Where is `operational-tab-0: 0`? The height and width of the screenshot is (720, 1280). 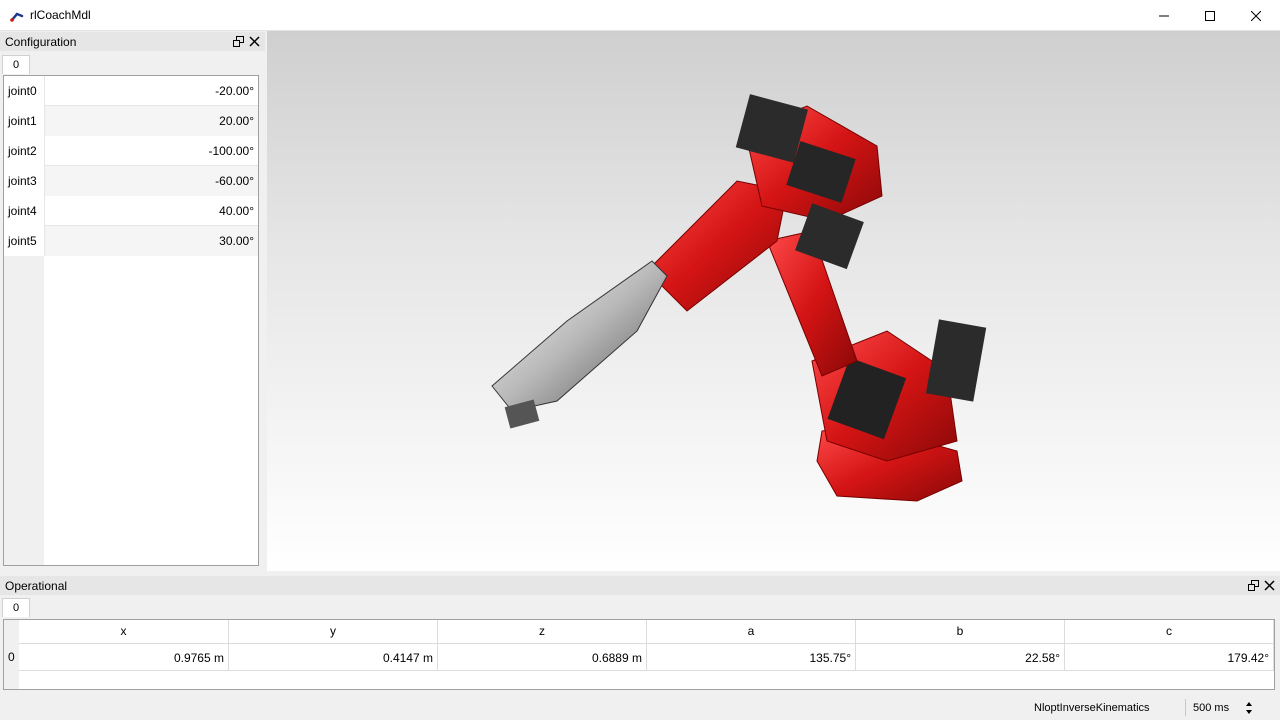 operational-tab-0: 0 is located at coordinates (16, 607).